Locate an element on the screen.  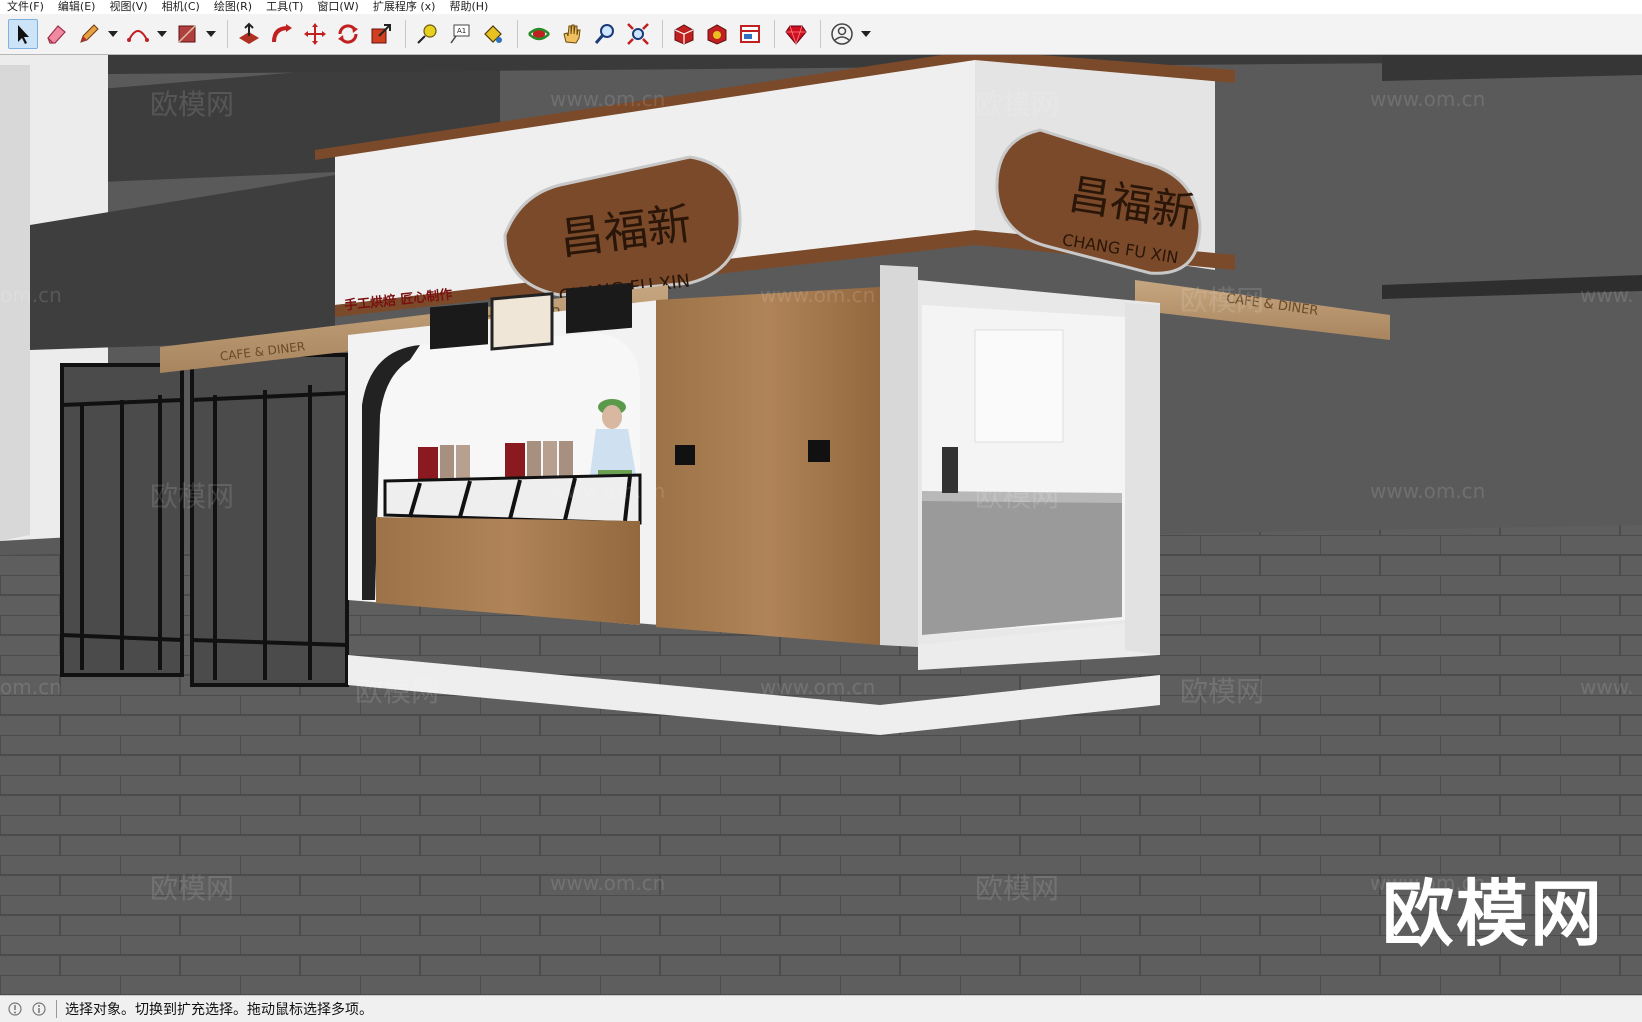
tape-measure-tool-button is located at coordinates (427, 34).